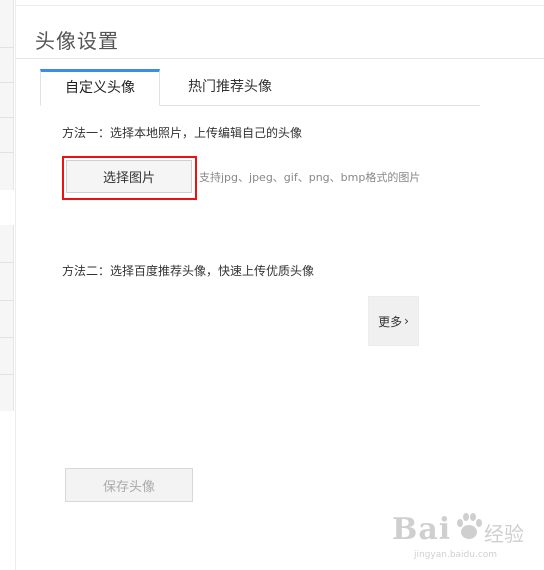  Describe the element at coordinates (310, 177) in the screenshot. I see `format-hint-text: 支持jpg、jpeg、gif、png、bmp格式的图片` at that location.